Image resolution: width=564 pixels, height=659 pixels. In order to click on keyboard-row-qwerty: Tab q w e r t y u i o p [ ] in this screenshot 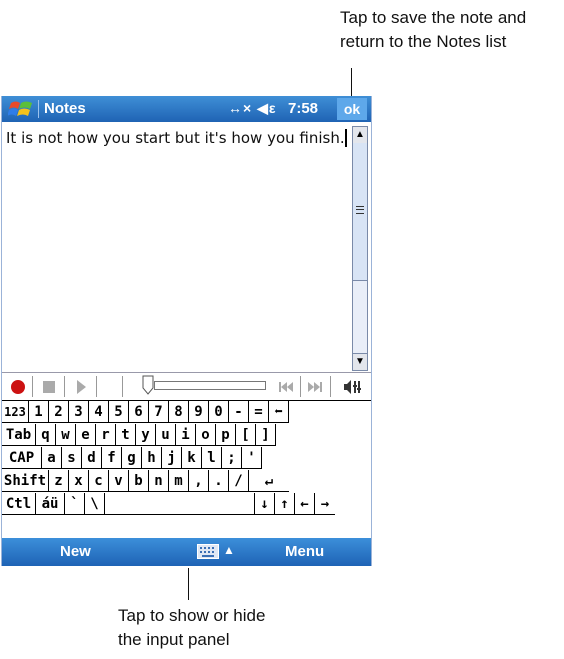, I will do `click(186, 435)`.